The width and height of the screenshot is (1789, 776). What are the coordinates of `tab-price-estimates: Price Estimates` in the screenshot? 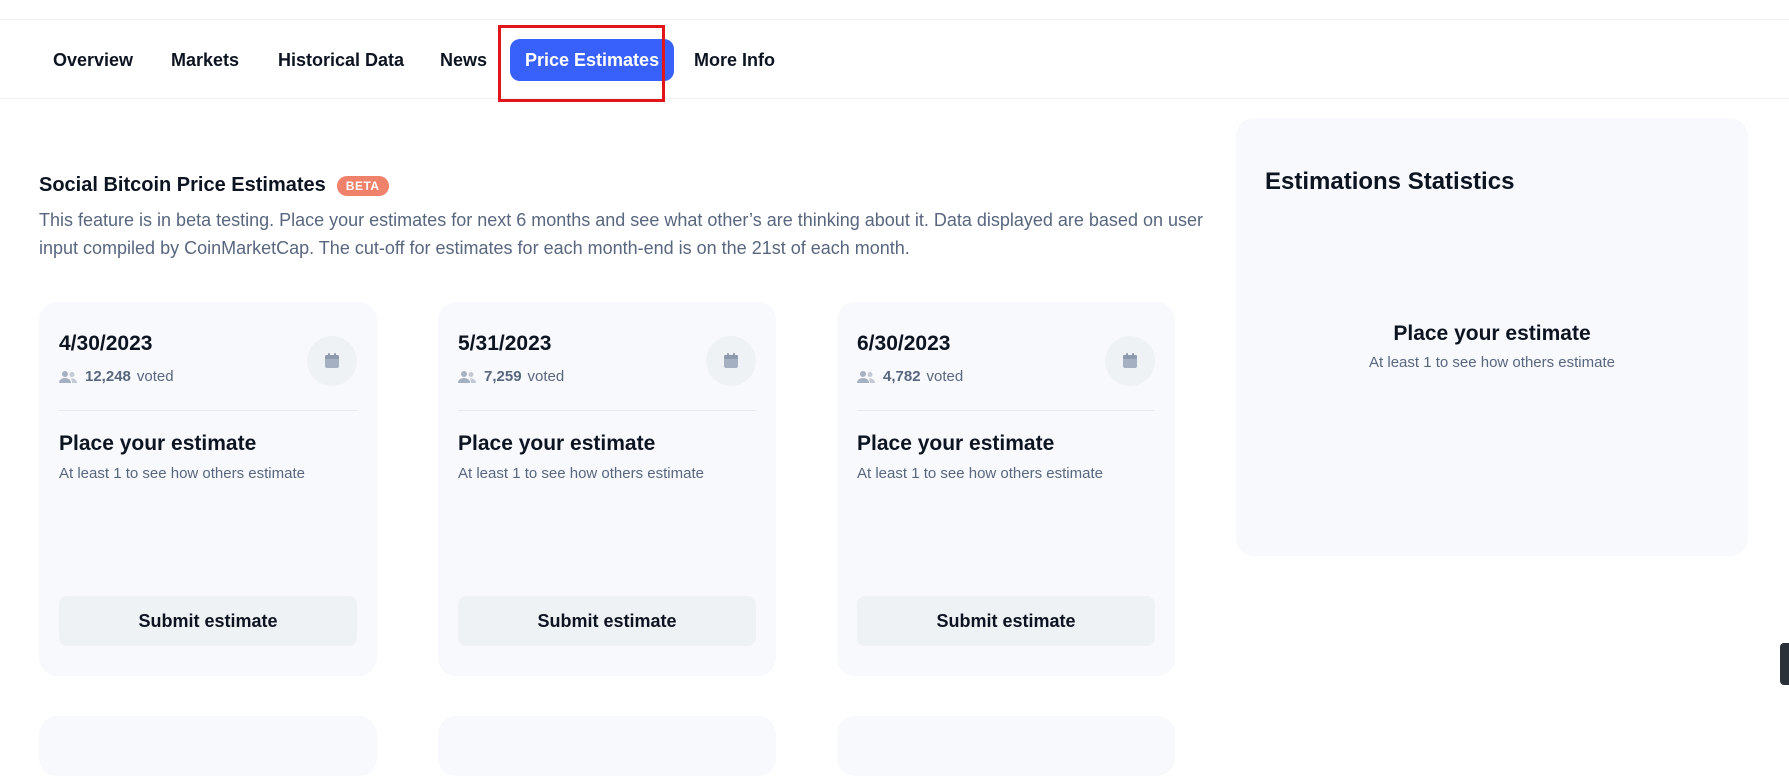 It's located at (592, 60).